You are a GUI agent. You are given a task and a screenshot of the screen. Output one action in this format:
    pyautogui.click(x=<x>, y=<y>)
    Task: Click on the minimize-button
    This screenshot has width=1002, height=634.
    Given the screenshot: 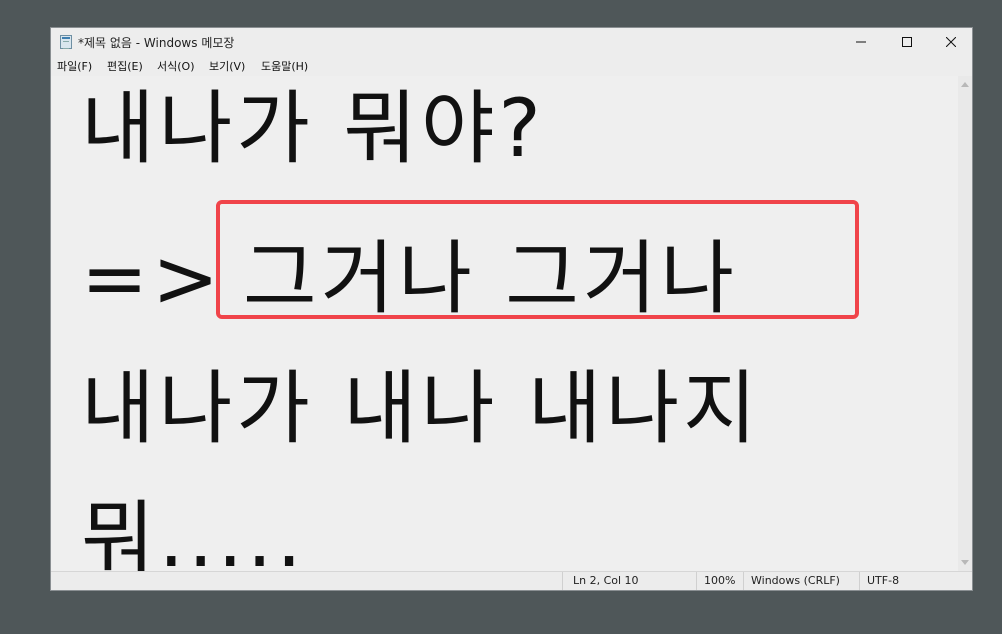 What is the action you would take?
    pyautogui.click(x=861, y=42)
    